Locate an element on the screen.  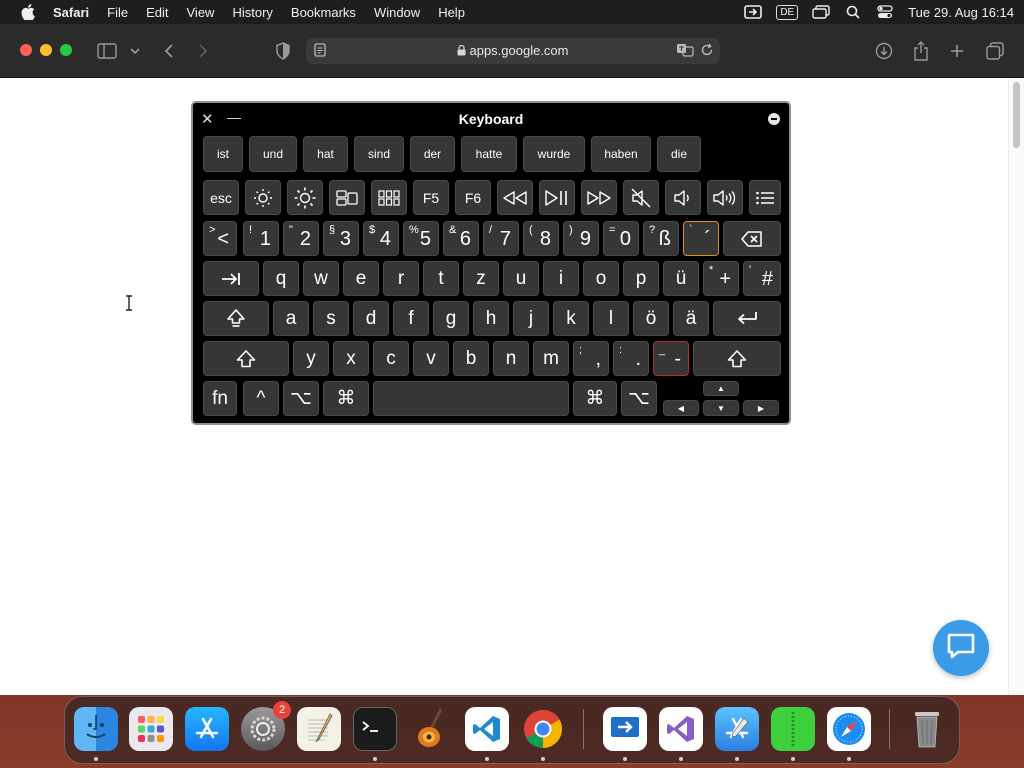
right-option-key: ⌥ is located at coordinates (639, 398).